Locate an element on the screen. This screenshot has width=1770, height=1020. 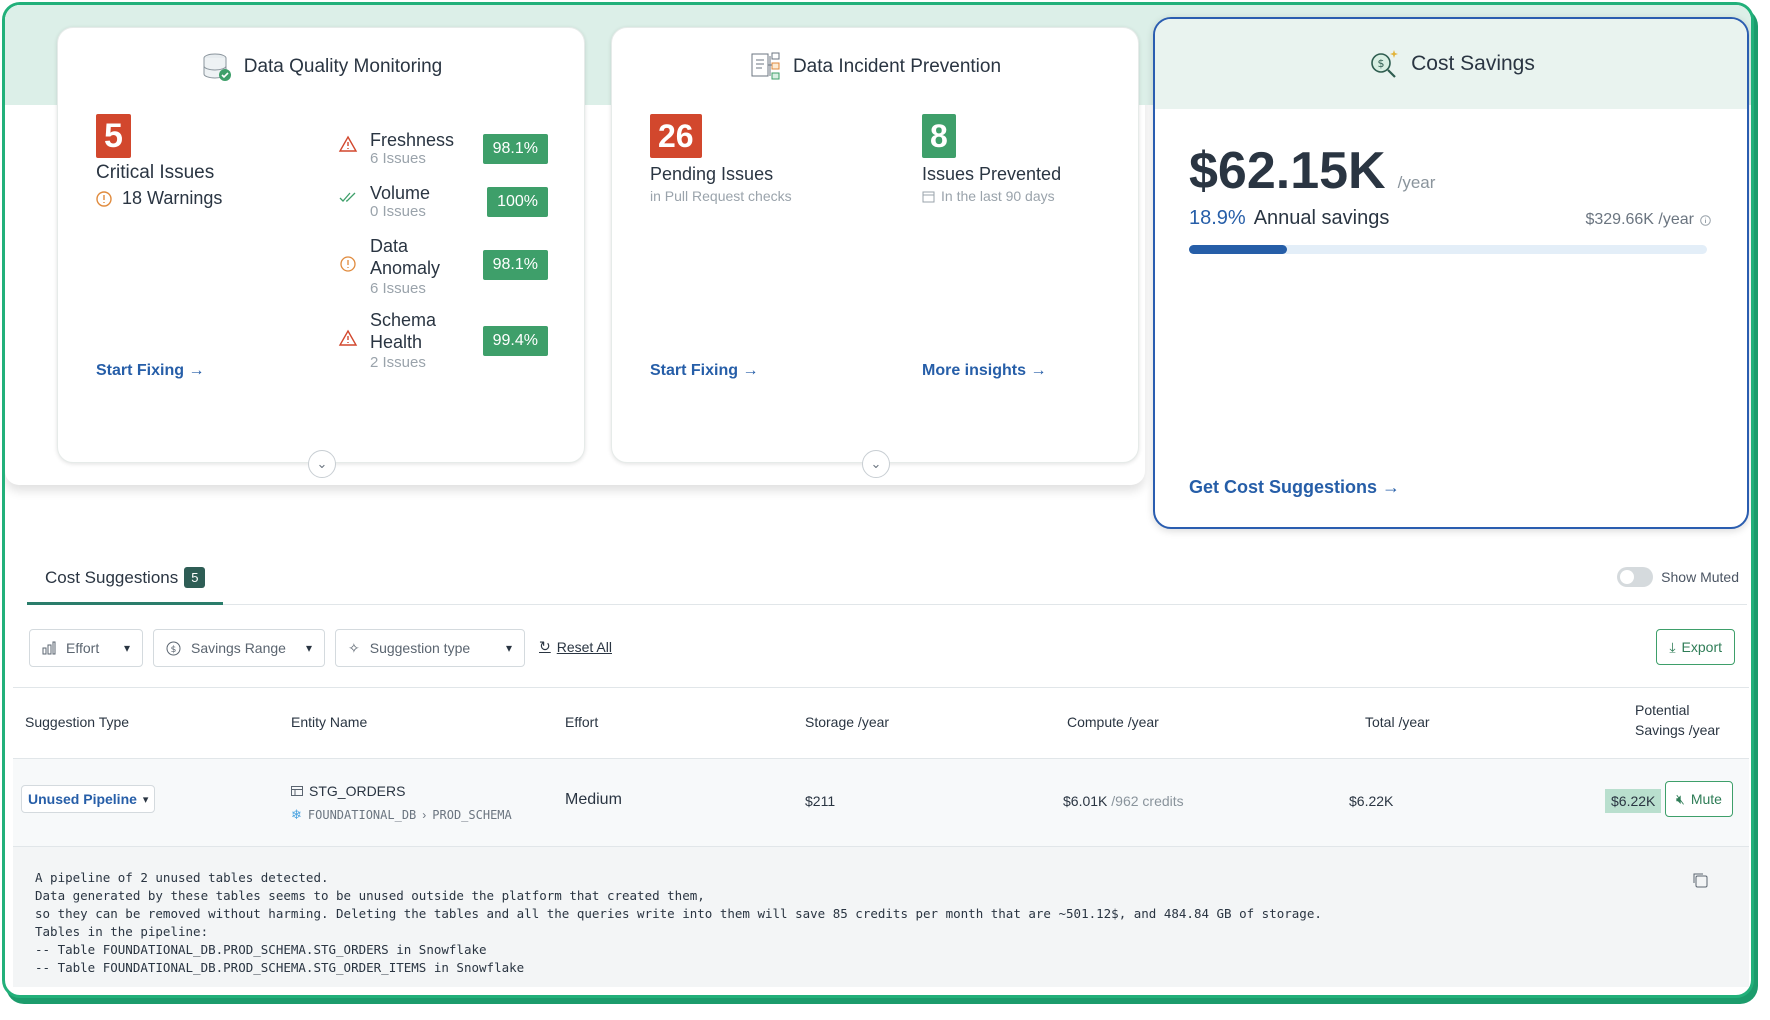
incident-prevention-header: Data Incident Prevention is located at coordinates (875, 67).